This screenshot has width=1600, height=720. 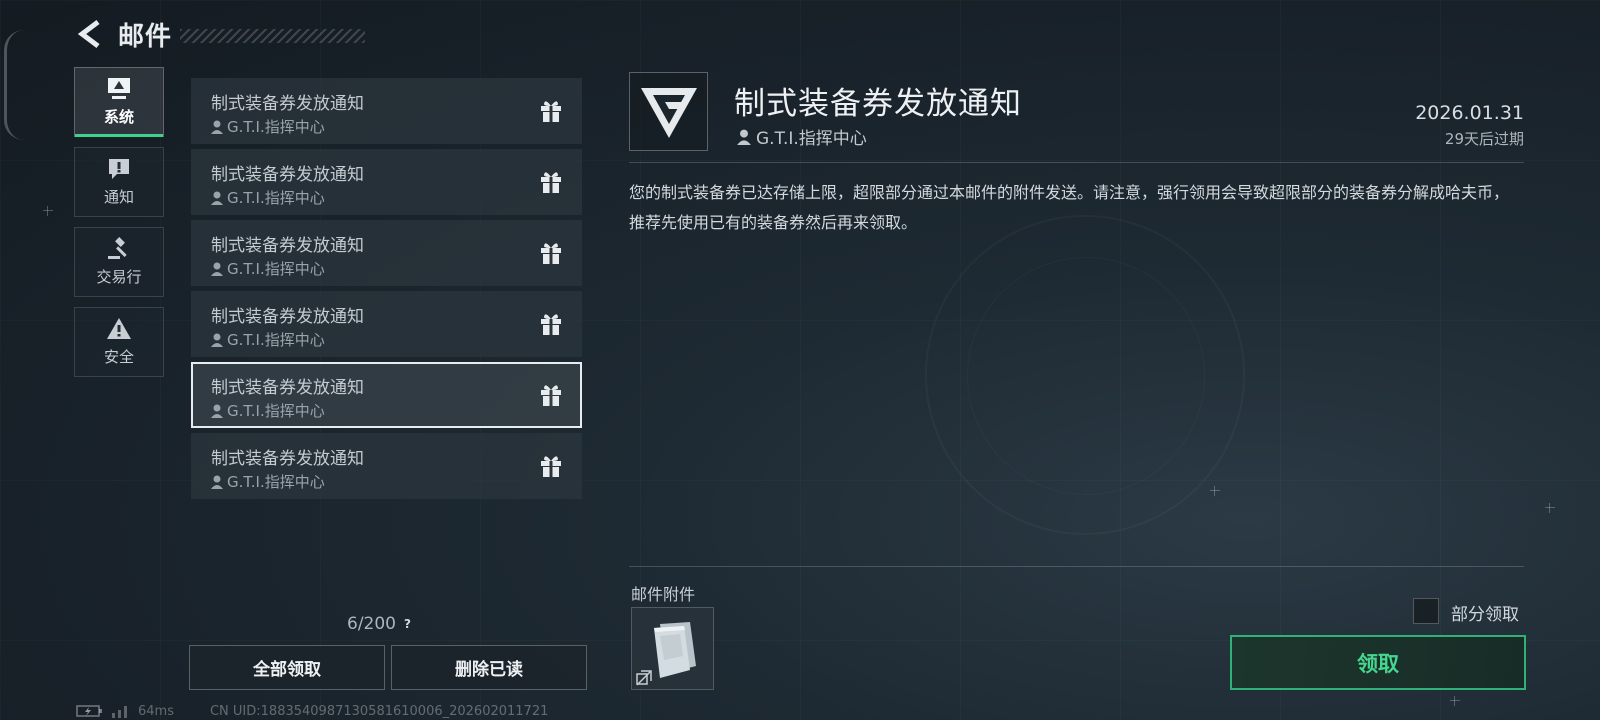 What do you see at coordinates (119, 712) in the screenshot?
I see `signal-icon` at bounding box center [119, 712].